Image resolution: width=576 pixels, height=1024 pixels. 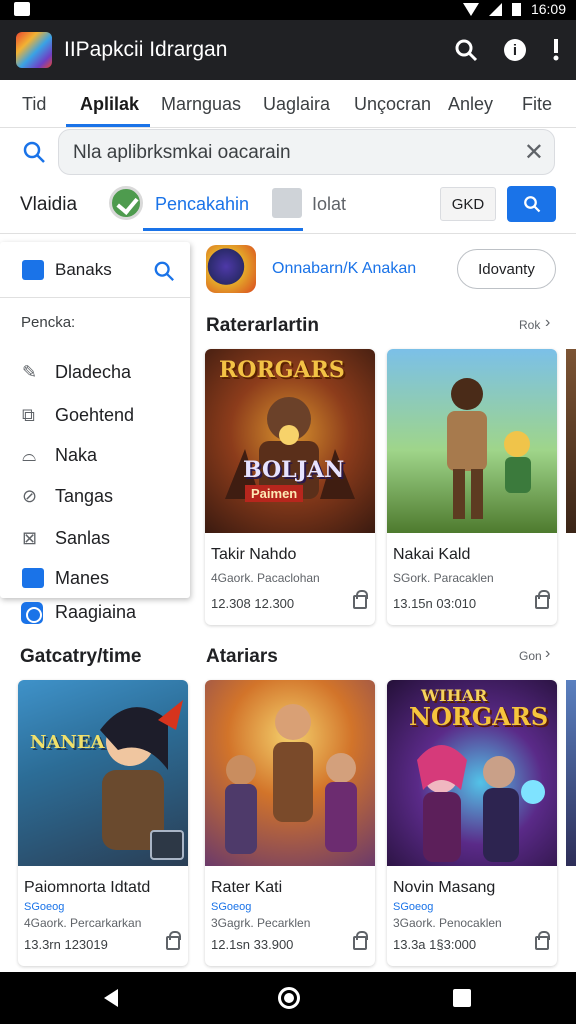 I want to click on menu-item: ⌓ Naka, so click(x=95, y=455).